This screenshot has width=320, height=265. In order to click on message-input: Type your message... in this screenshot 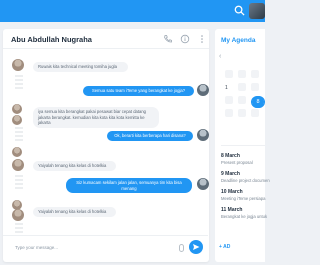, I will do `click(36, 247)`.